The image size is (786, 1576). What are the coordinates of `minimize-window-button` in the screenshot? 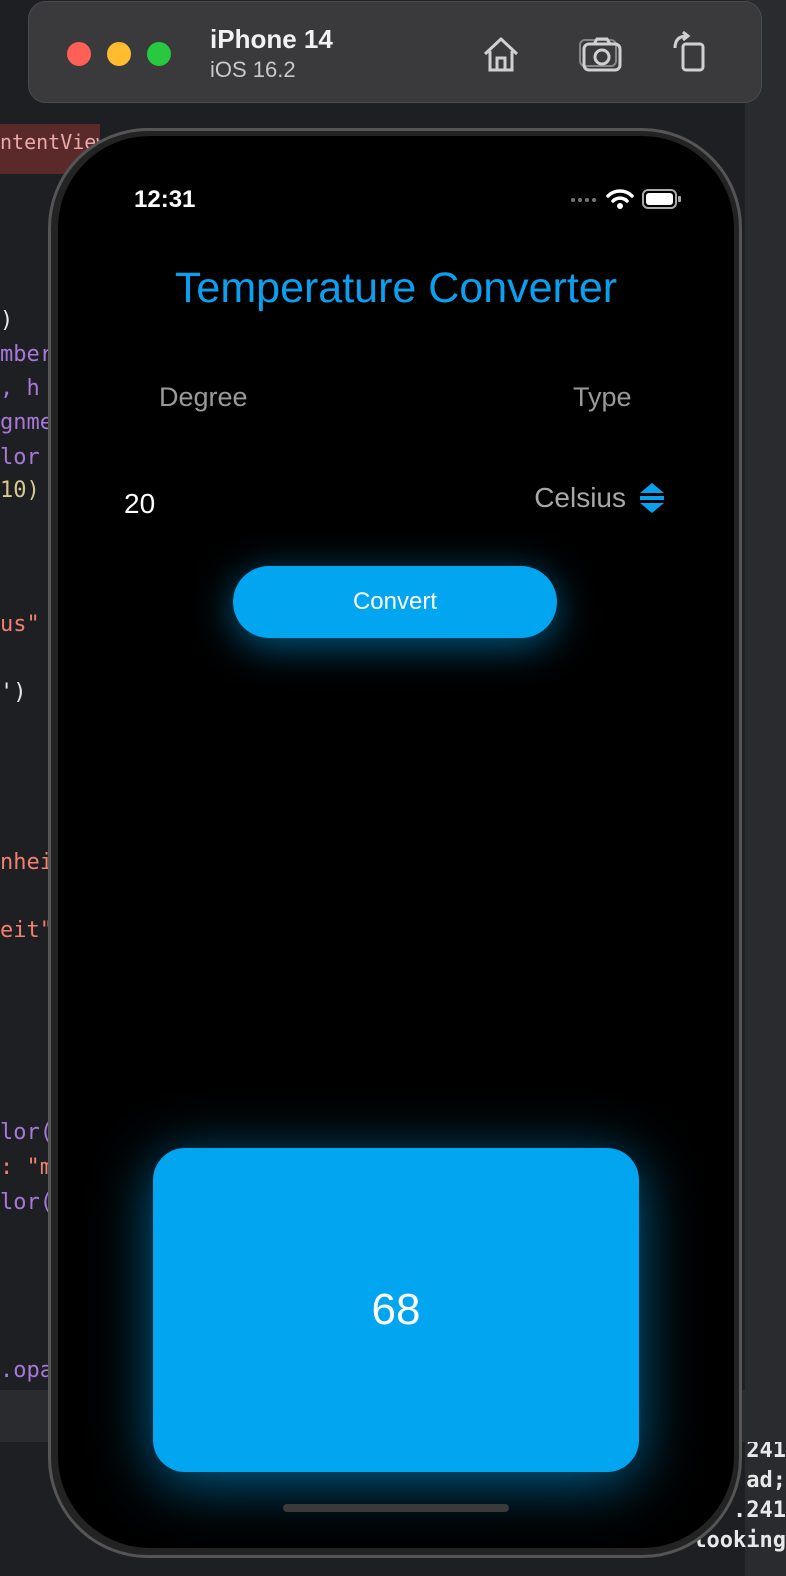 It's located at (119, 54).